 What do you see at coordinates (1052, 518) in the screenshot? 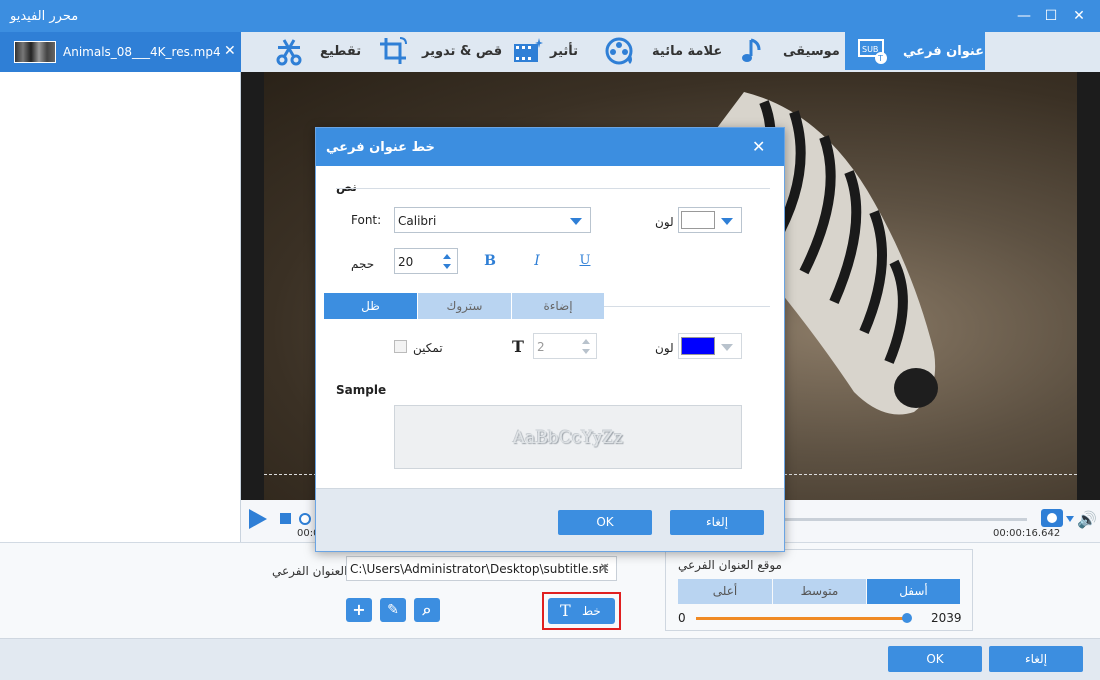
I see `snapshot-icon` at bounding box center [1052, 518].